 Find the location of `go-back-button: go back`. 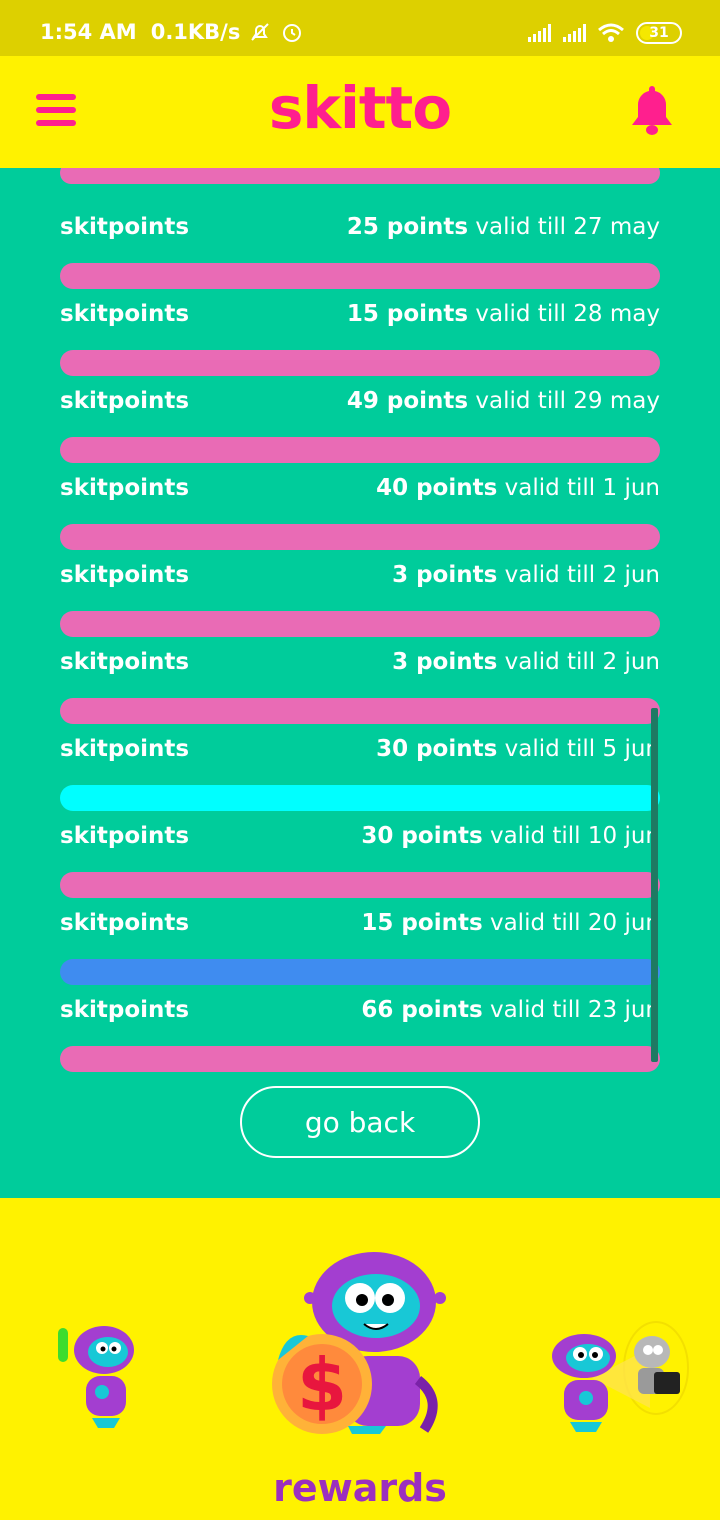

go-back-button: go back is located at coordinates (360, 1122).